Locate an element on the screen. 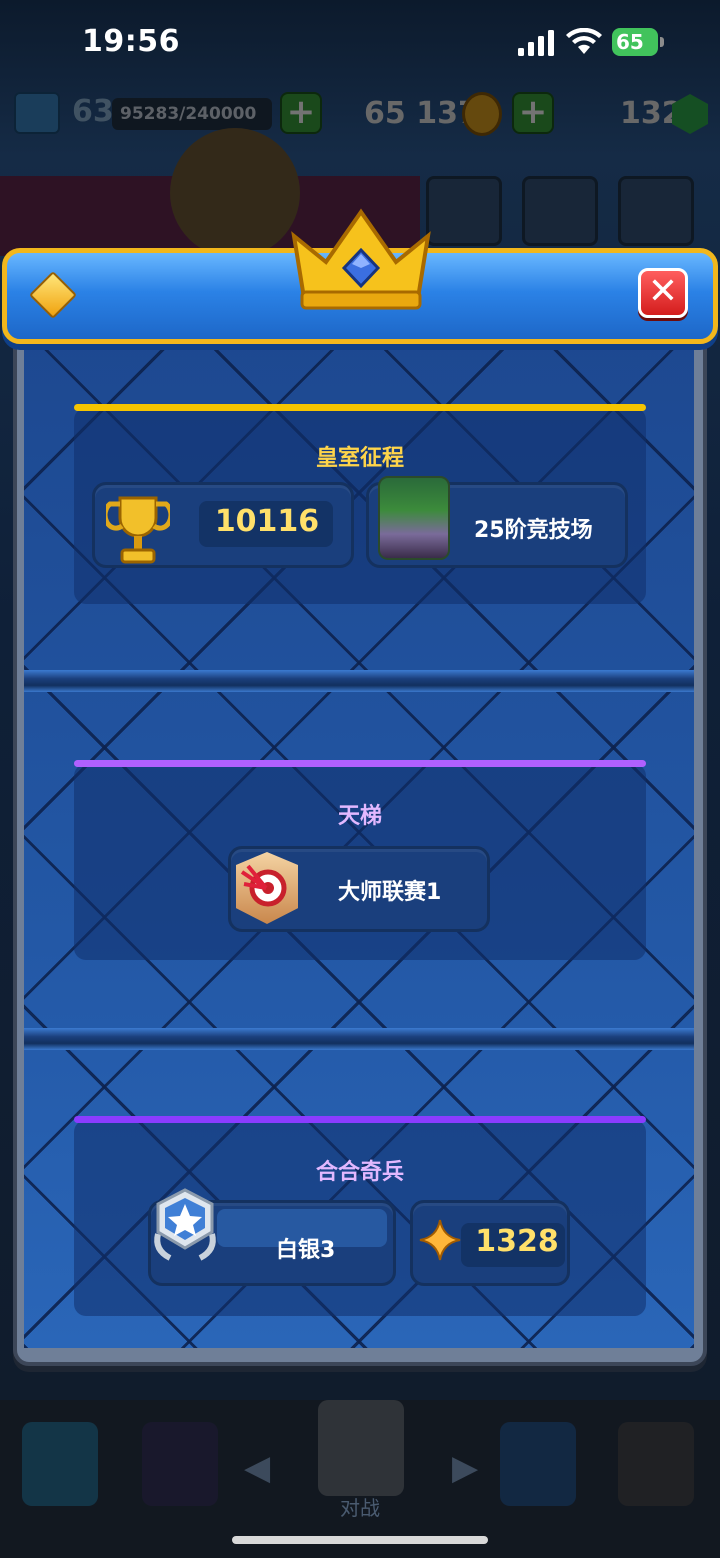 This screenshot has width=720, height=1558. xp-progress-text: 95283/240000 is located at coordinates (188, 114).